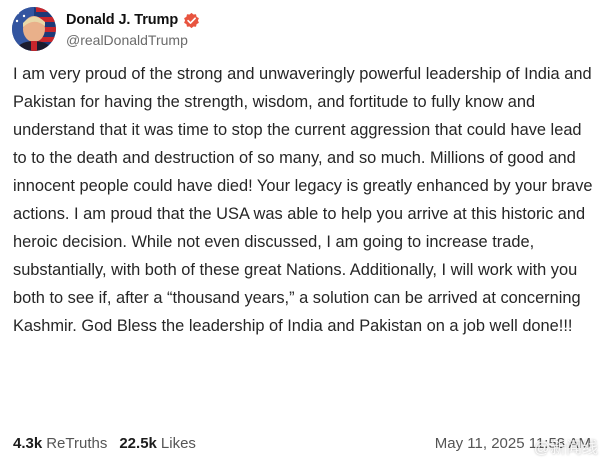  I want to click on likes-stat: 22.5k Likes, so click(157, 443).